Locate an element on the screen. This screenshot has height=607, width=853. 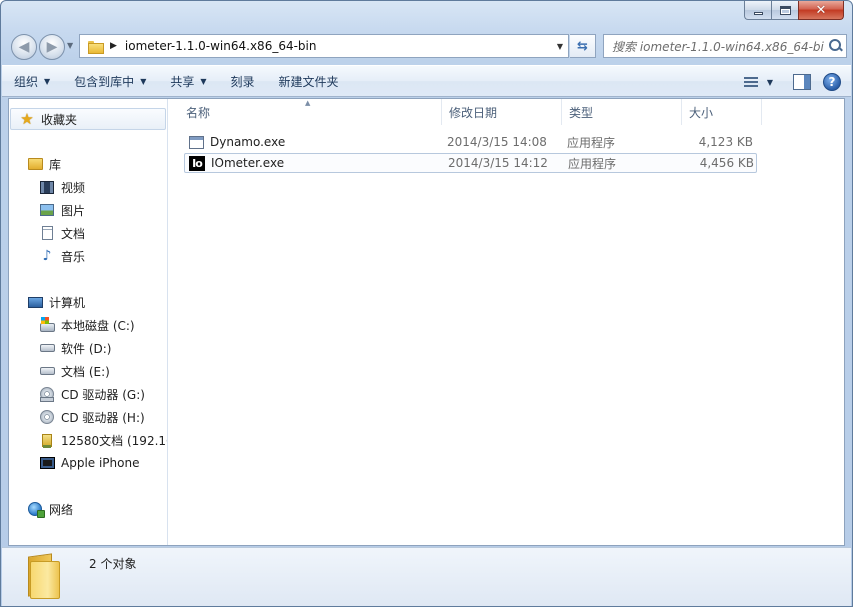
column-date-modified: 修改日期 is located at coordinates (502, 112).